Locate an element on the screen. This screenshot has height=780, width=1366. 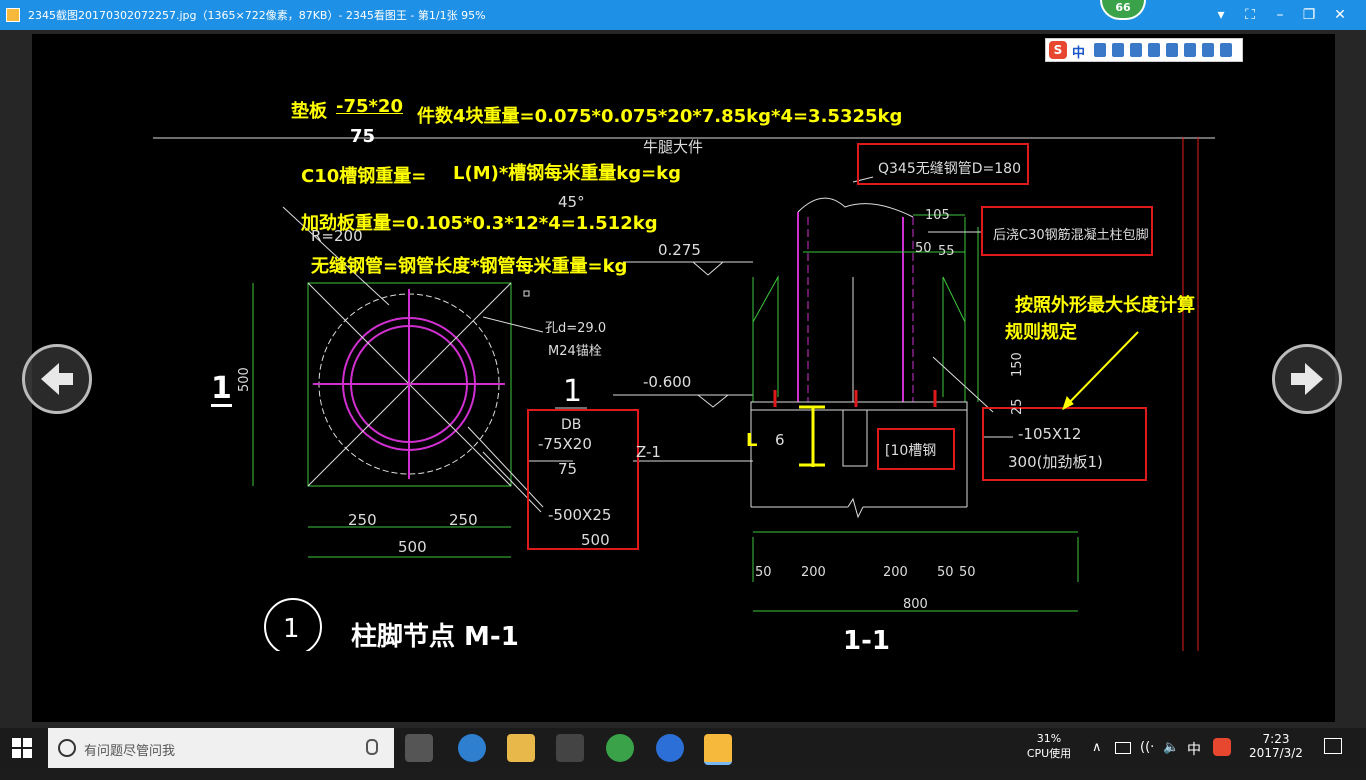
cad-node-title: 柱脚节点 M-1 is located at coordinates (435, 636).